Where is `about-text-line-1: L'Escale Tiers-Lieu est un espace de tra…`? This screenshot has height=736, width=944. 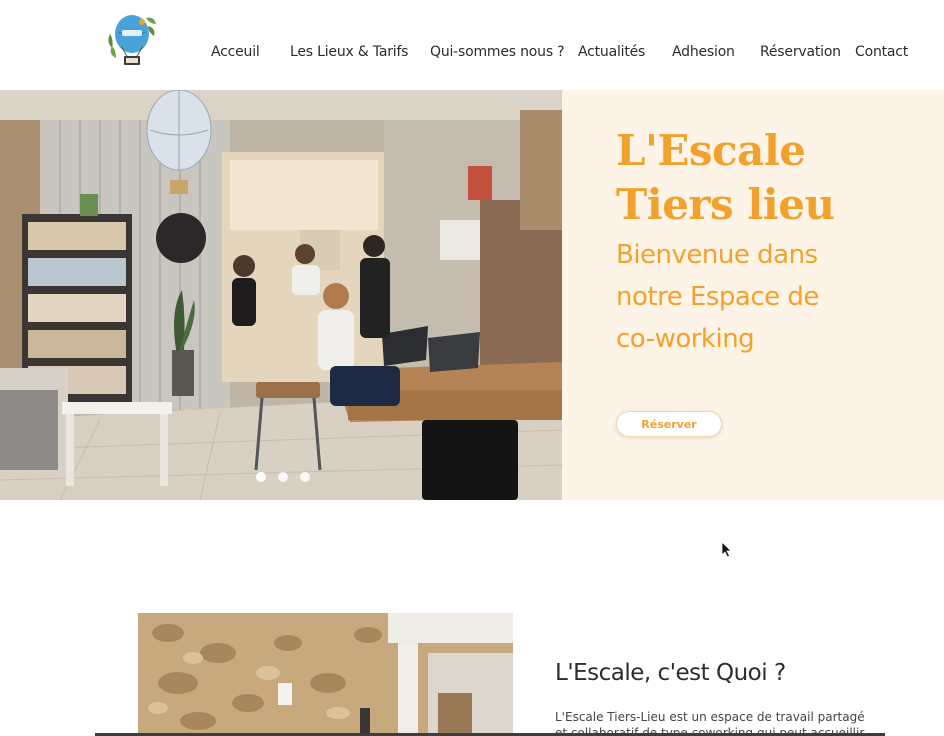
about-text-line-1: L'Escale Tiers-Lieu est un espace de tra… is located at coordinates (710, 717).